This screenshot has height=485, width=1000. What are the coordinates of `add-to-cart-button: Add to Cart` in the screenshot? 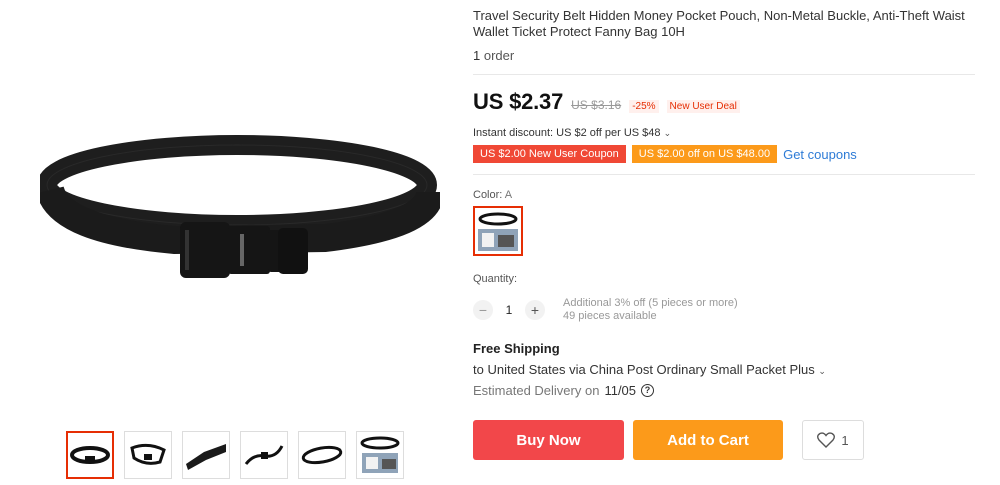 It's located at (708, 440).